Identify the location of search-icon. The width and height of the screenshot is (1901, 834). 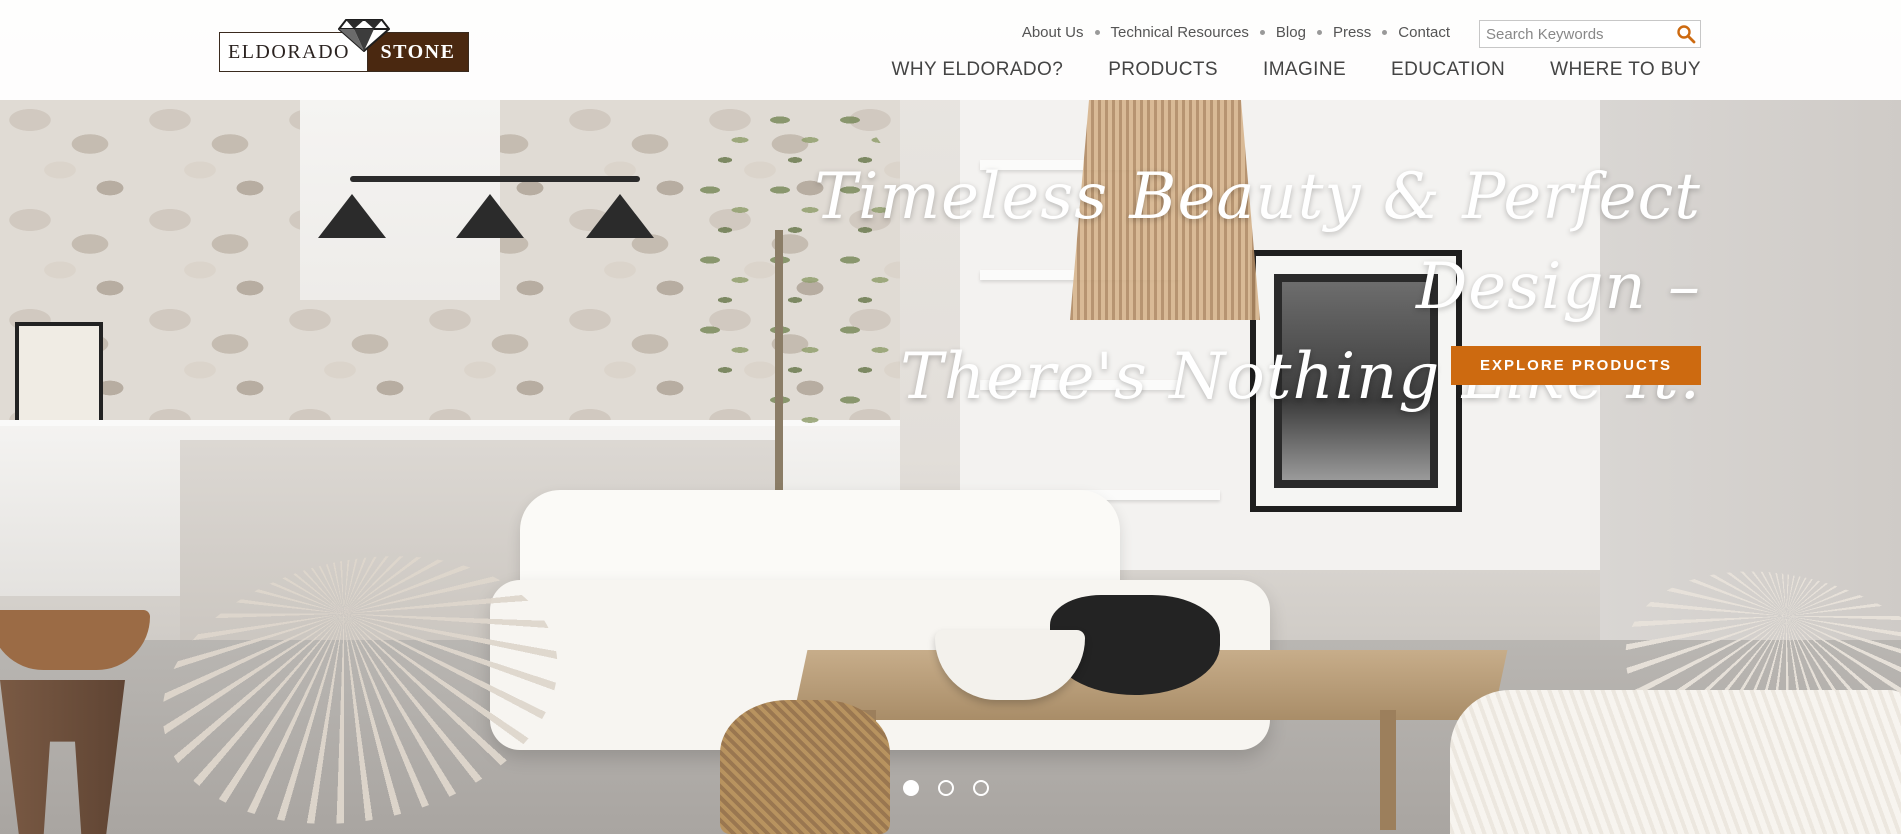
(1686, 34).